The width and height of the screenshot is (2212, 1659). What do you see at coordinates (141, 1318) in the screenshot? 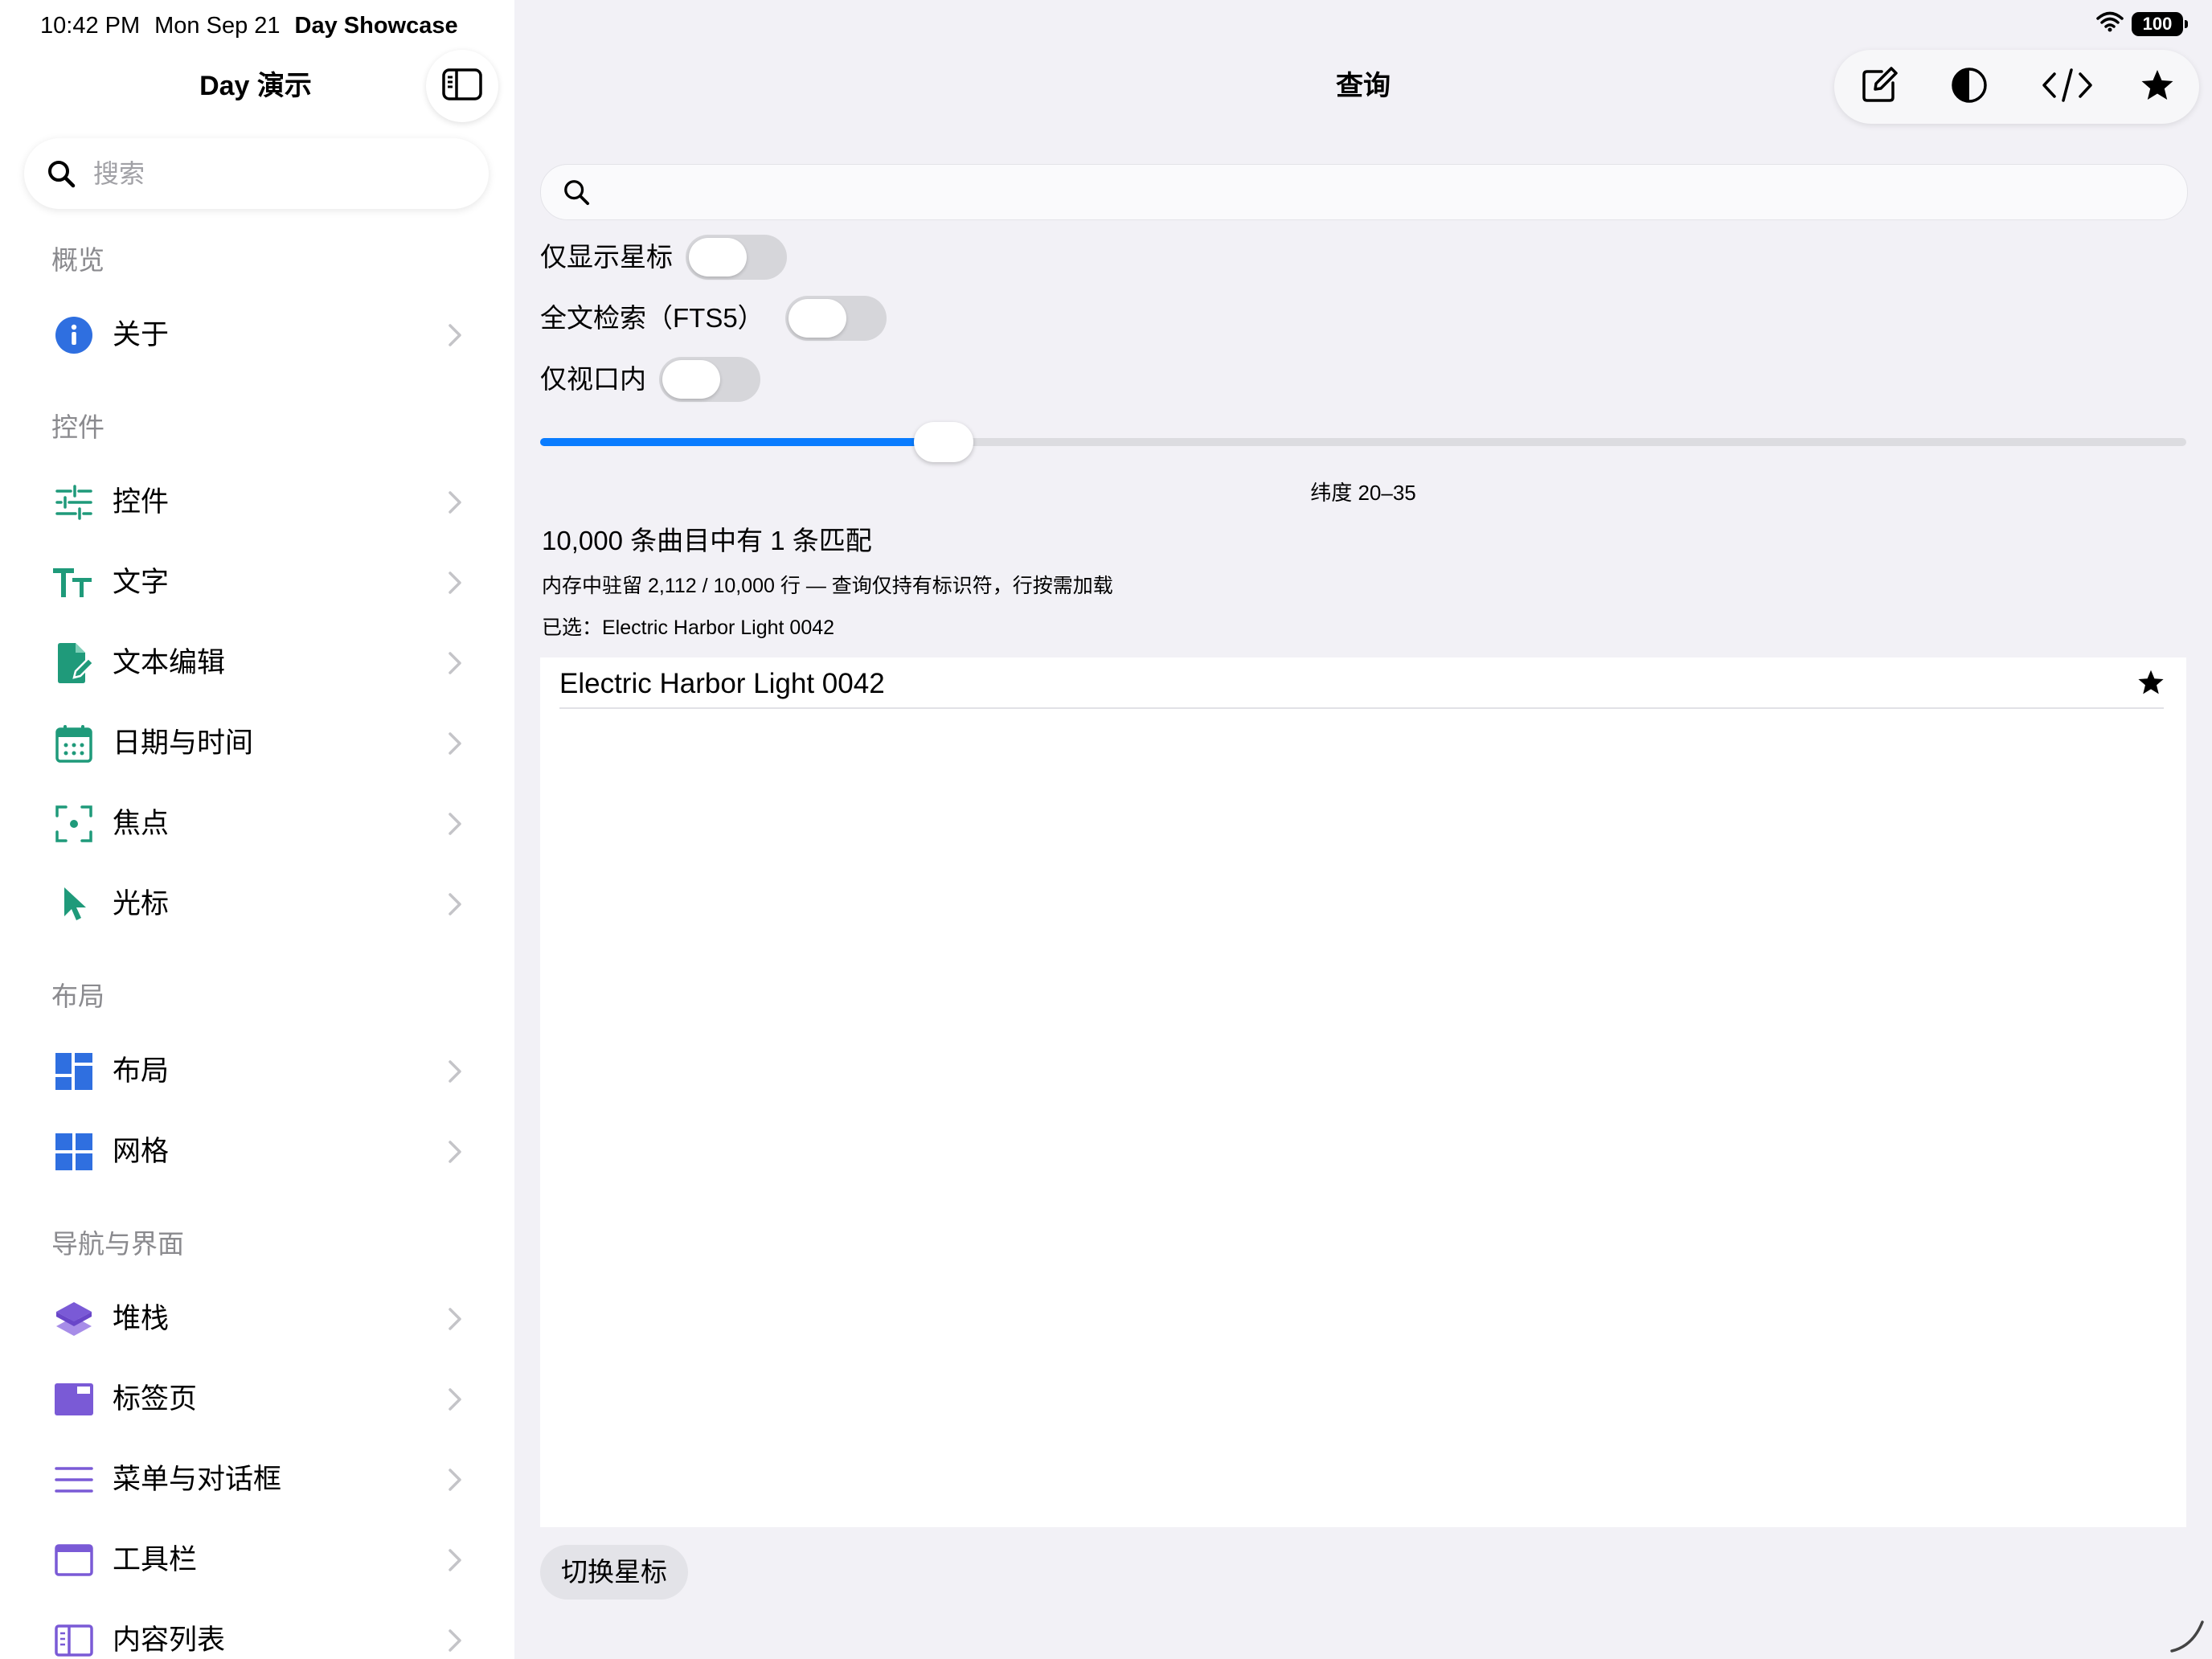
I see `sidebar-item-label: 堆栈` at bounding box center [141, 1318].